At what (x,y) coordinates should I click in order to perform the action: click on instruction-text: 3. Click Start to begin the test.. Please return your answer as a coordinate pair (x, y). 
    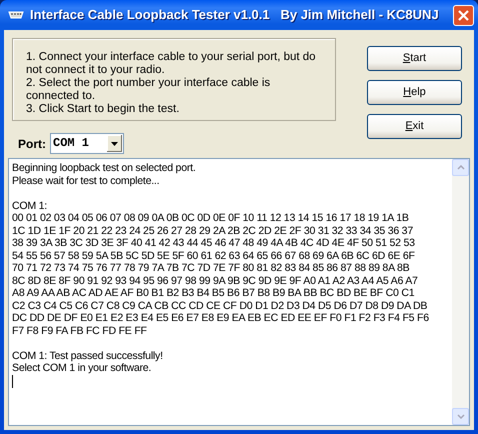
    Looking at the image, I should click on (103, 109).